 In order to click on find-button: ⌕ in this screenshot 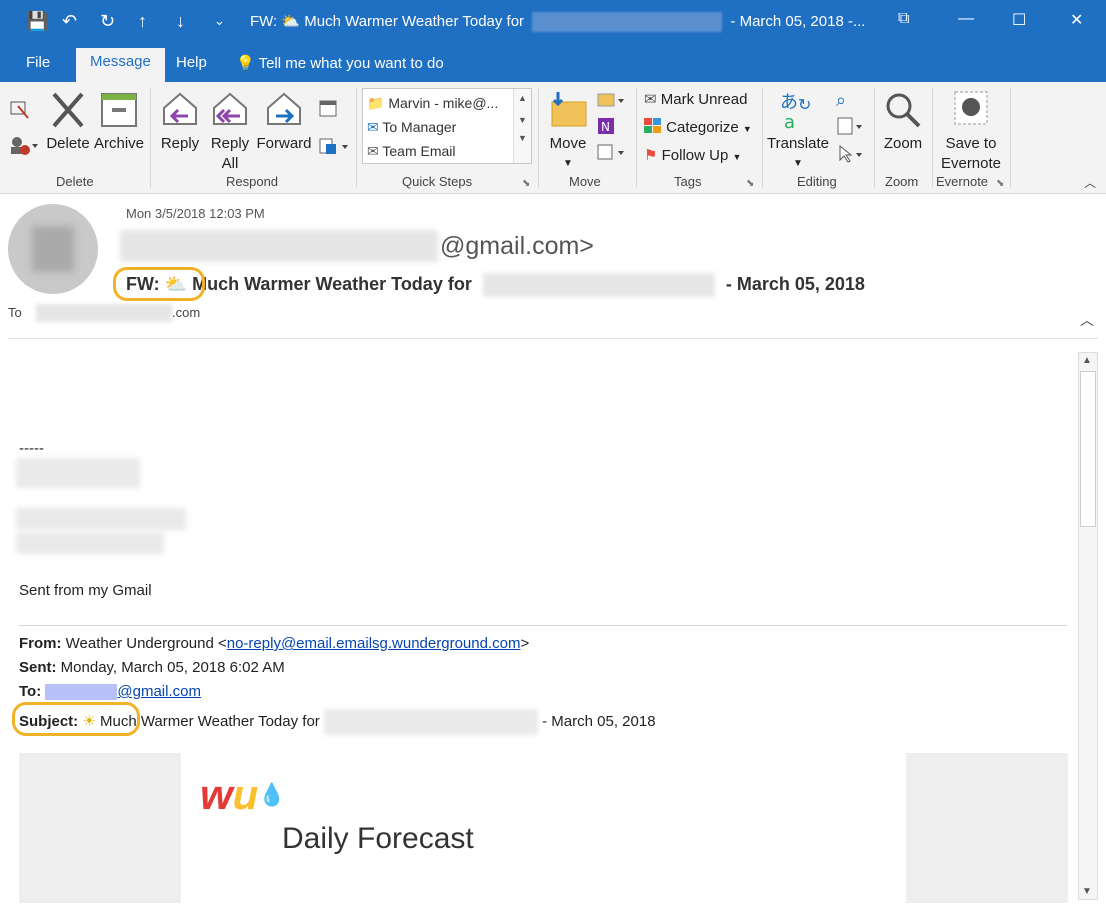, I will do `click(841, 101)`.